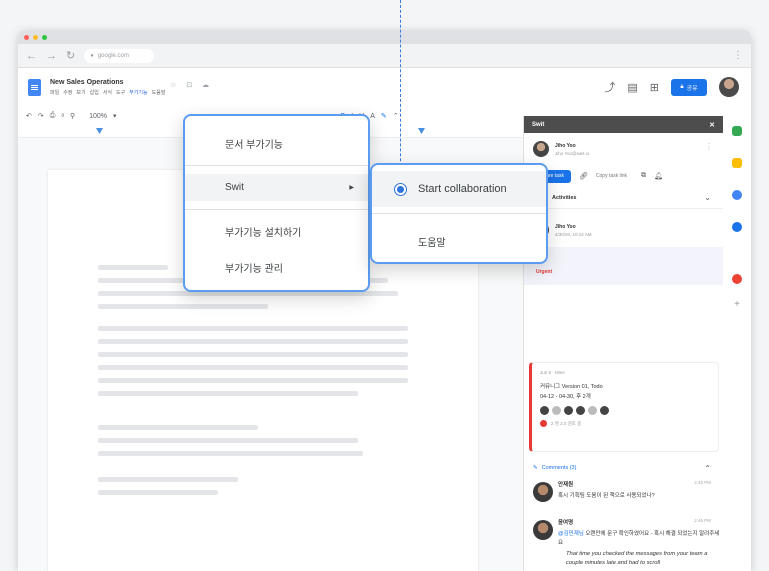 The image size is (769, 571). I want to click on keep-addon-icon, so click(737, 163).